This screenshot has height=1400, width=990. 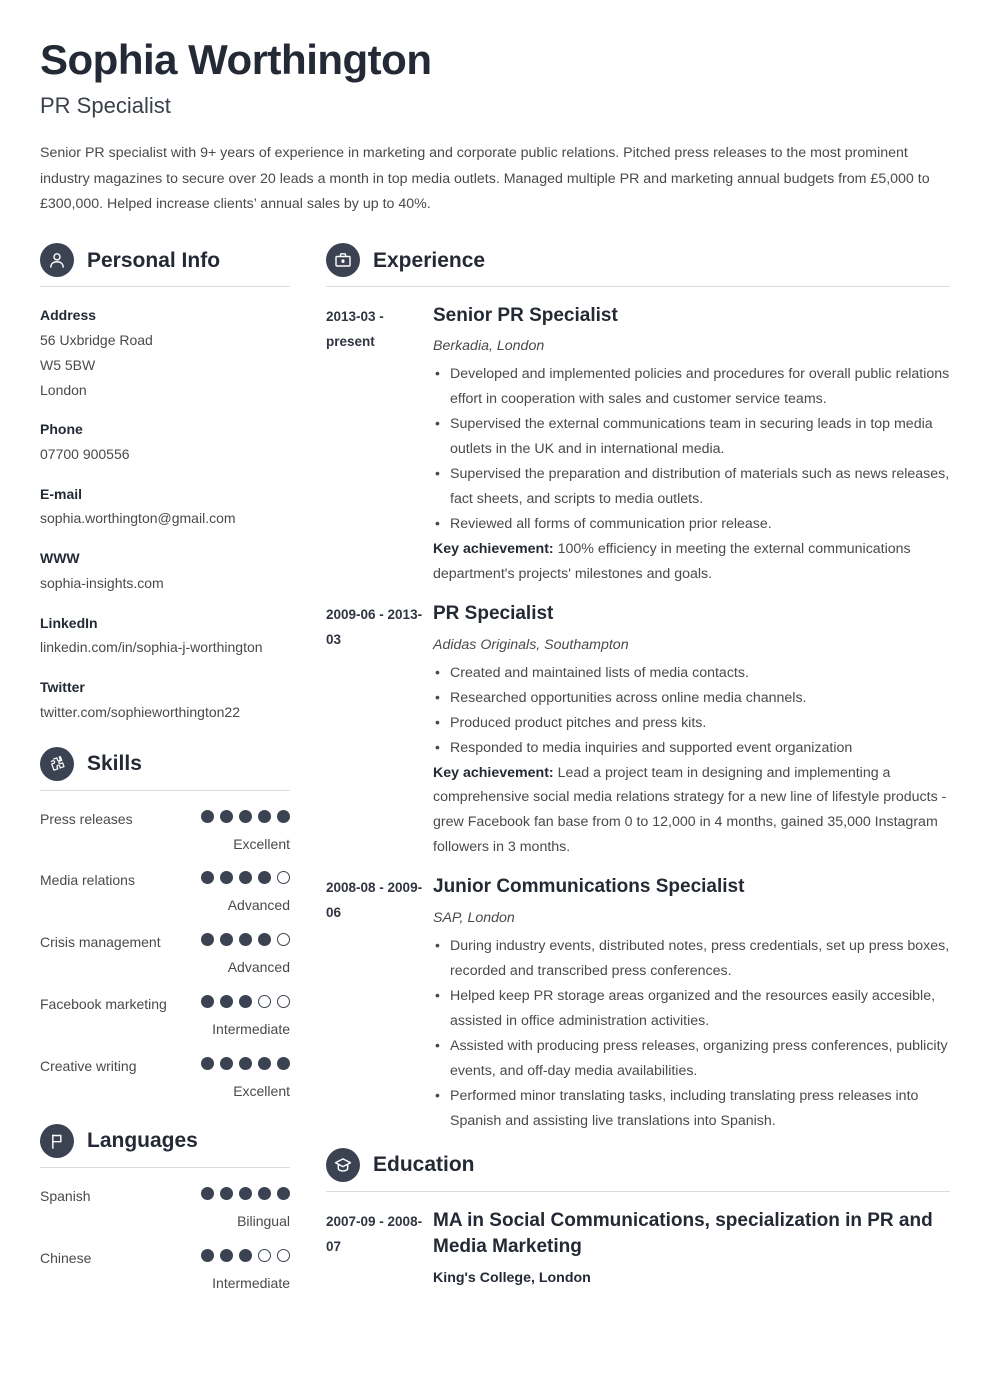 I want to click on info-block-phone: Phone 07700 900556, so click(x=165, y=441).